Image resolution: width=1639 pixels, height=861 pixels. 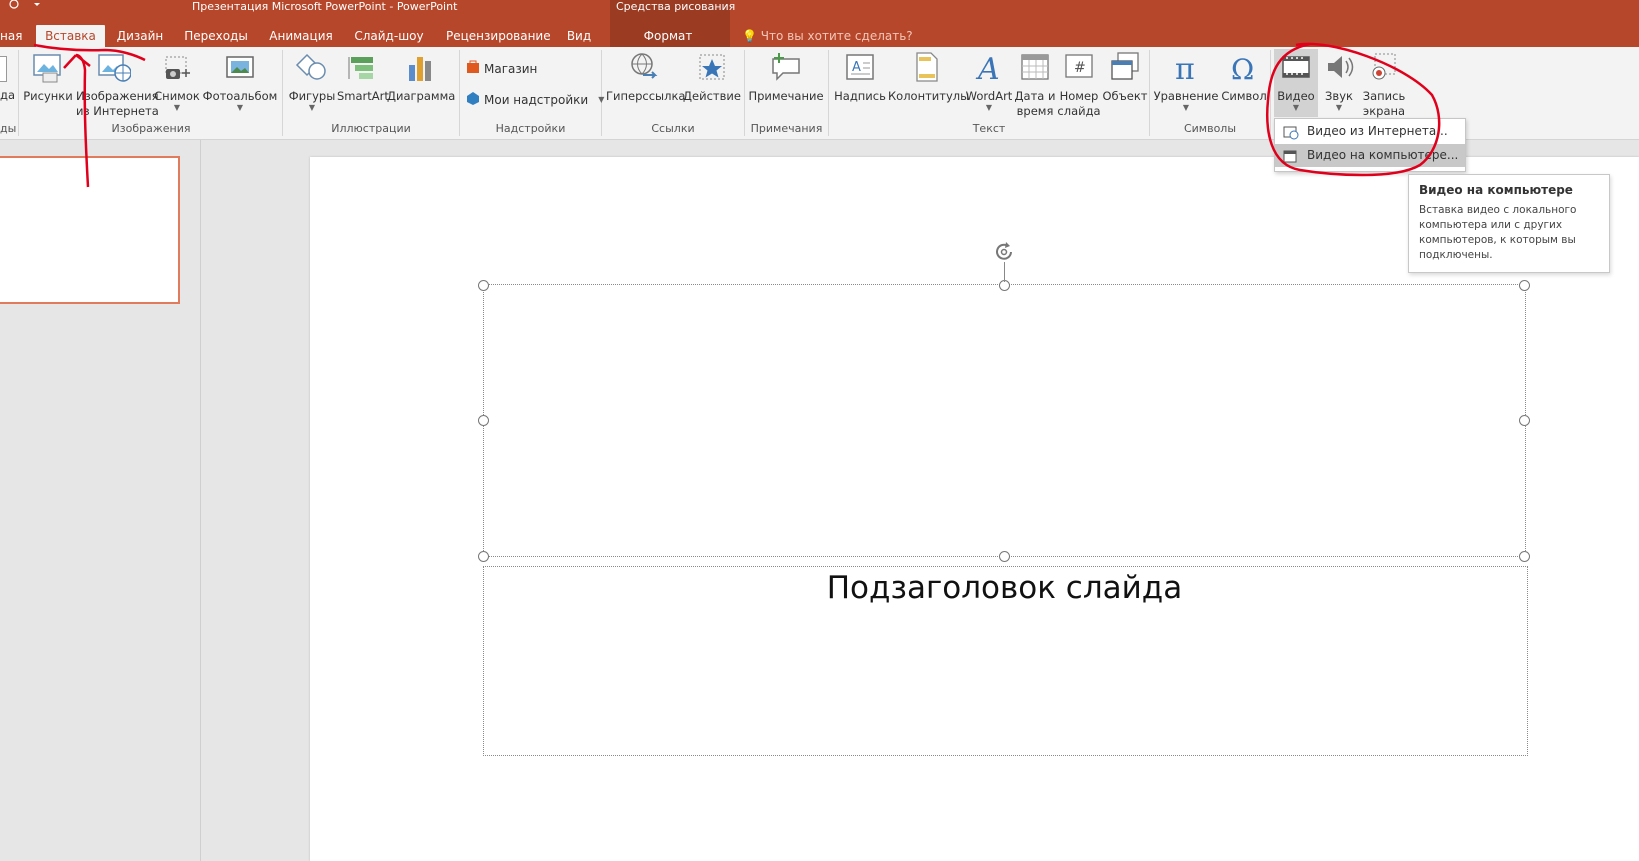 I want to click on tab-design: Дизайн, so click(x=140, y=36).